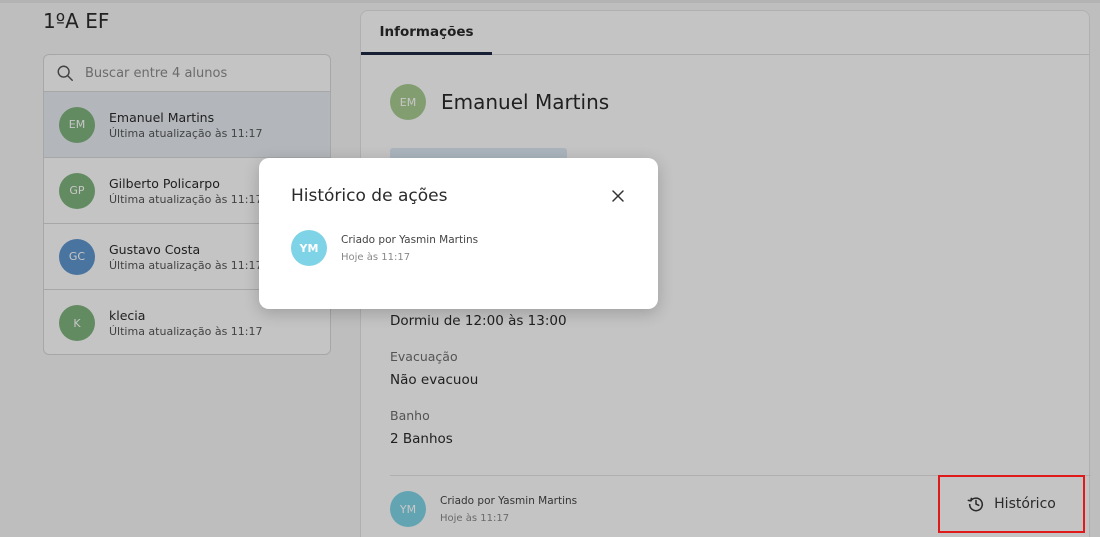  I want to click on close-icon, so click(618, 196).